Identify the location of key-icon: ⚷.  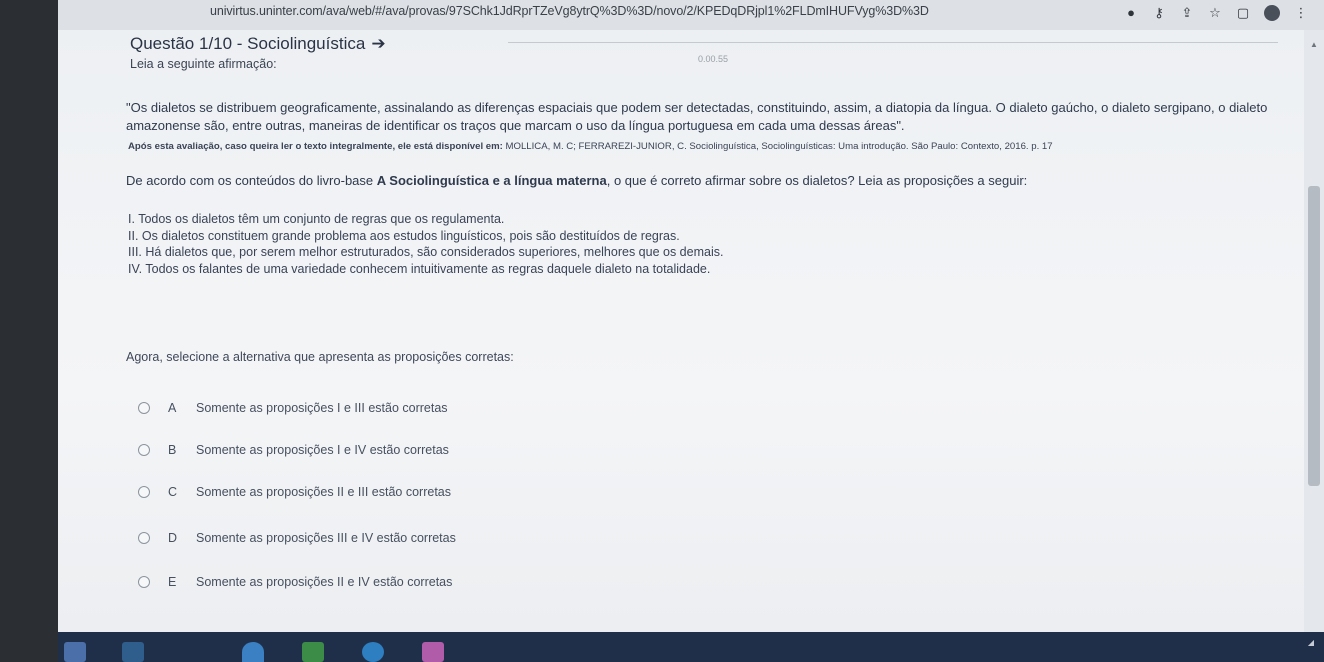
(1159, 13).